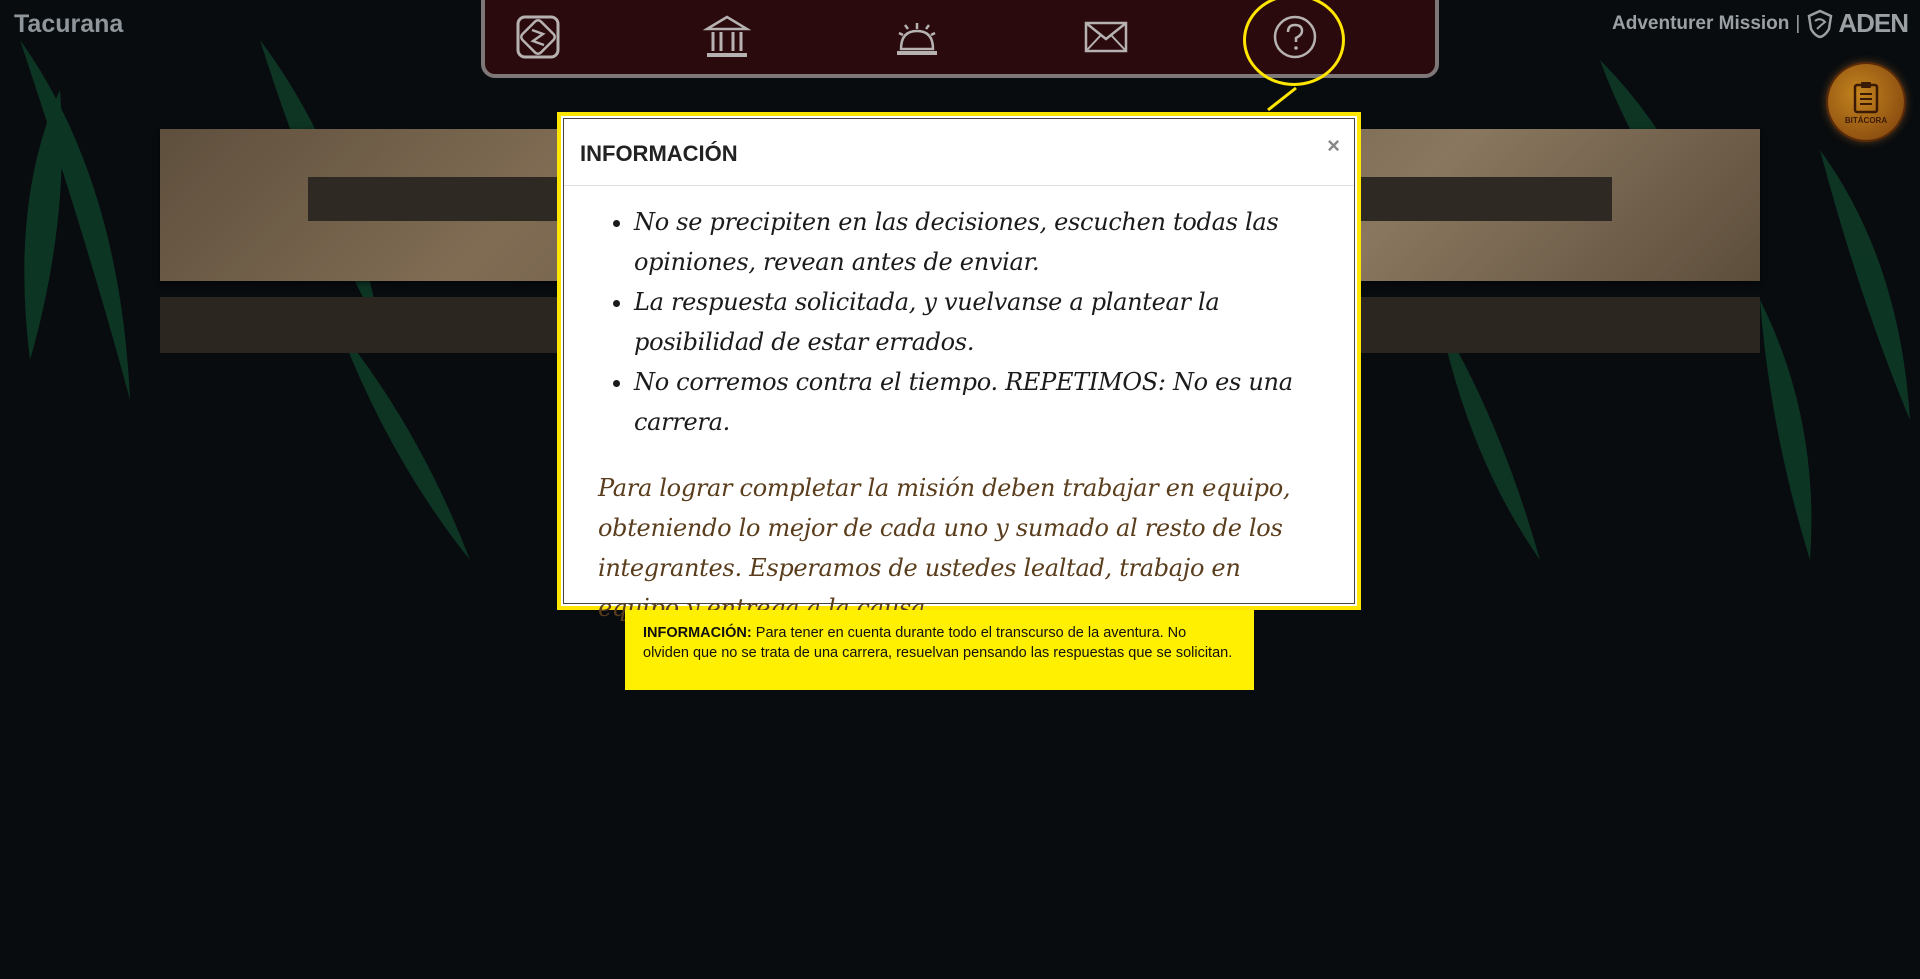  Describe the element at coordinates (1282, 99) in the screenshot. I see `highlight-pointer` at that location.